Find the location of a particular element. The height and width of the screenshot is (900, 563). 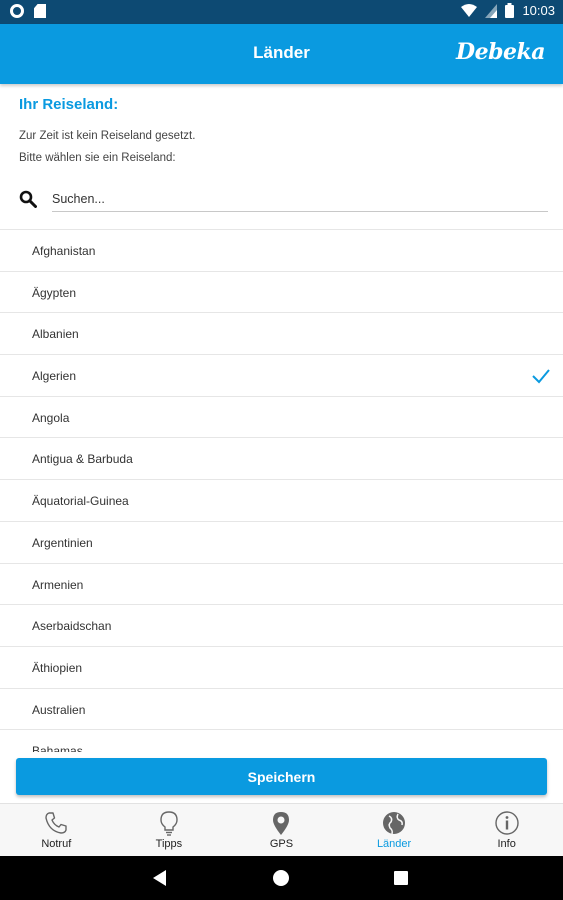

home-icon is located at coordinates (281, 878).